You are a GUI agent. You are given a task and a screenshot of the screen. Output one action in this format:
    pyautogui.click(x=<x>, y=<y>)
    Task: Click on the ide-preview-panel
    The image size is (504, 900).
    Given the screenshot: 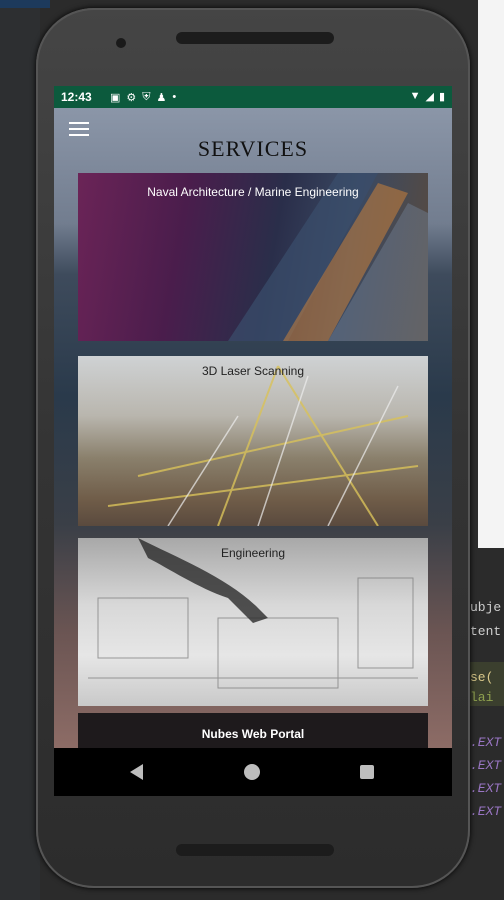 What is the action you would take?
    pyautogui.click(x=491, y=274)
    